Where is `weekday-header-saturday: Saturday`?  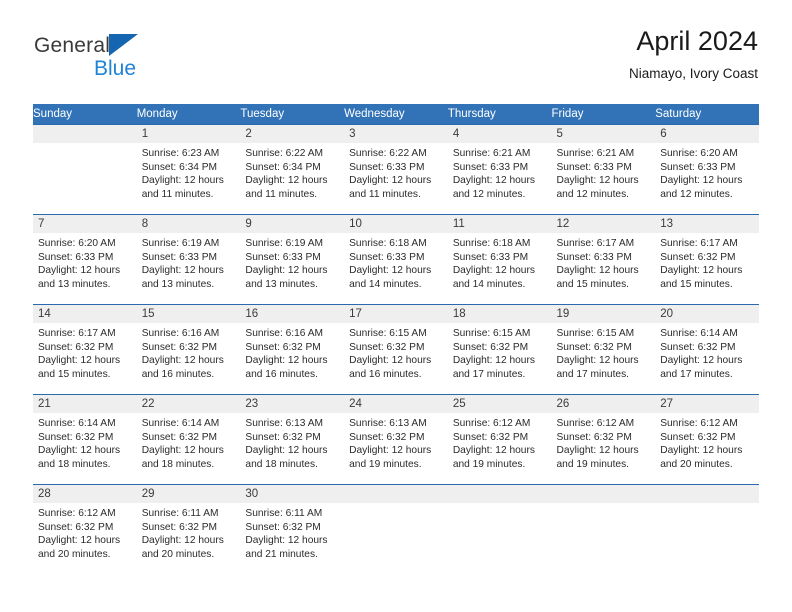
weekday-header-saturday: Saturday is located at coordinates (707, 114).